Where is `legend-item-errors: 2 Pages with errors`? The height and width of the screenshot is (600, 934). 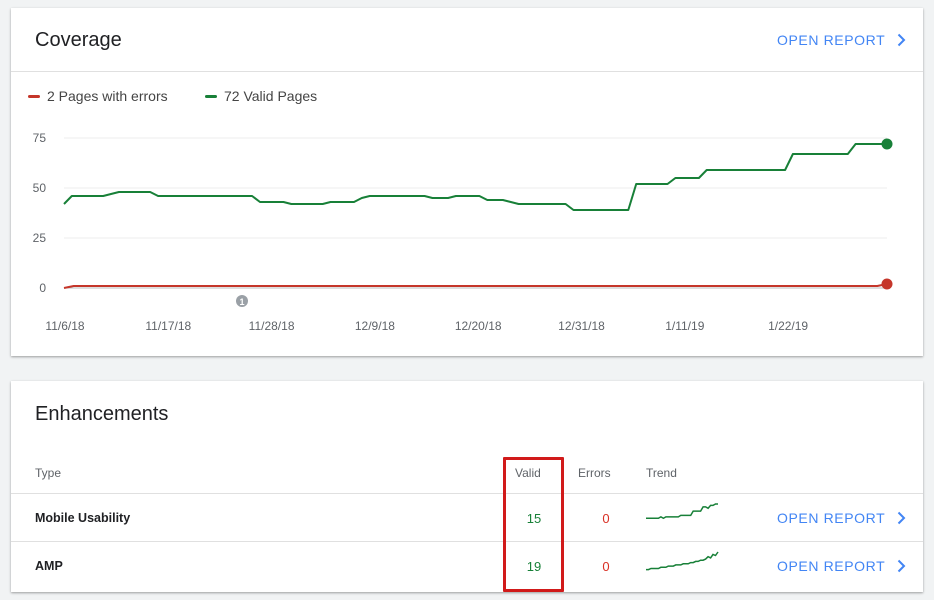 legend-item-errors: 2 Pages with errors is located at coordinates (98, 96).